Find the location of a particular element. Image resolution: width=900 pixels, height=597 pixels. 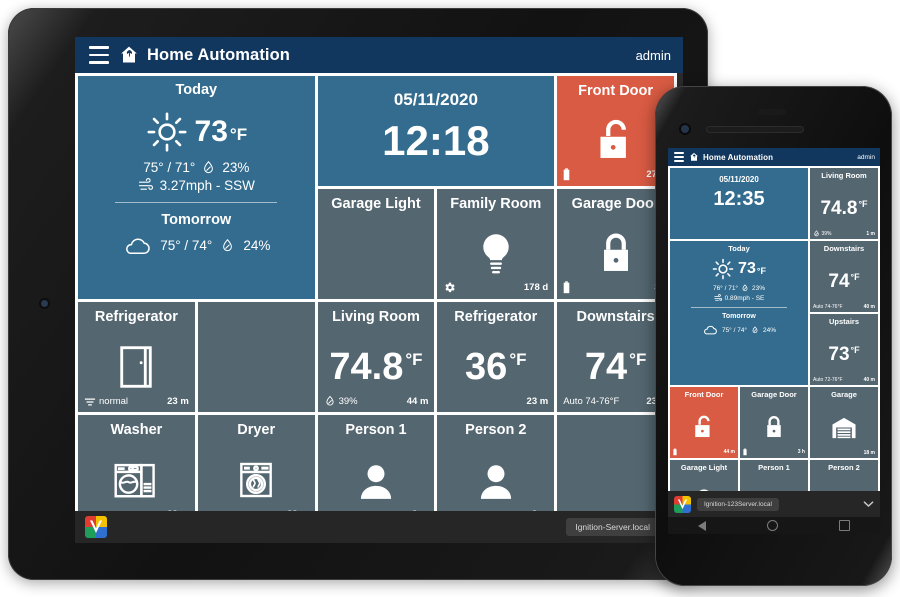

house-leaf-icon is located at coordinates (129, 55).